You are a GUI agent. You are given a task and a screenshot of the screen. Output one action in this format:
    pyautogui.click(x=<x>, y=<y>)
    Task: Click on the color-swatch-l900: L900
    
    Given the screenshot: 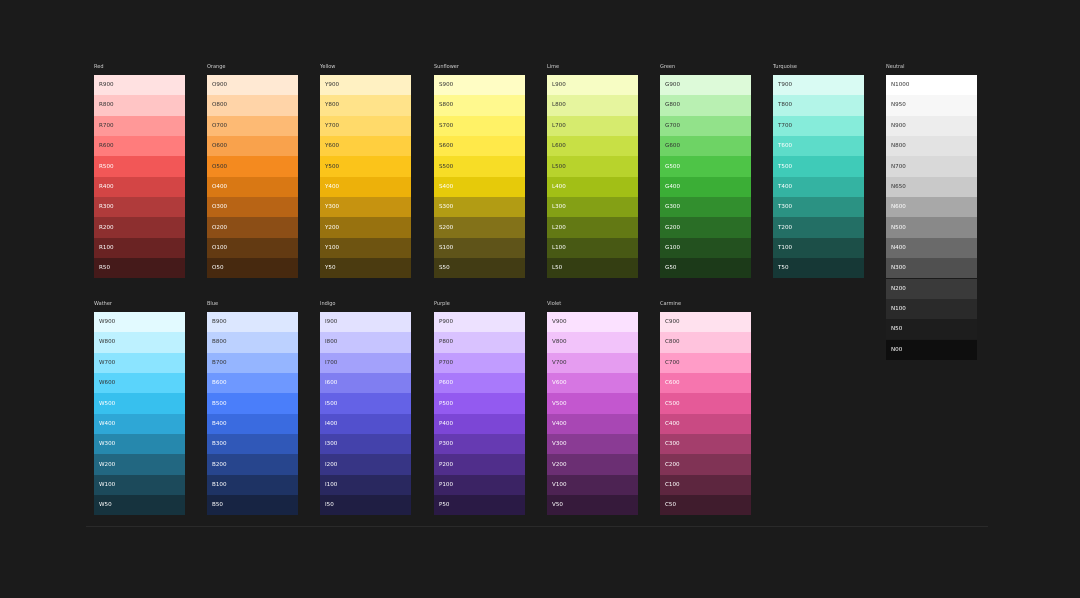 What is the action you would take?
    pyautogui.click(x=592, y=85)
    